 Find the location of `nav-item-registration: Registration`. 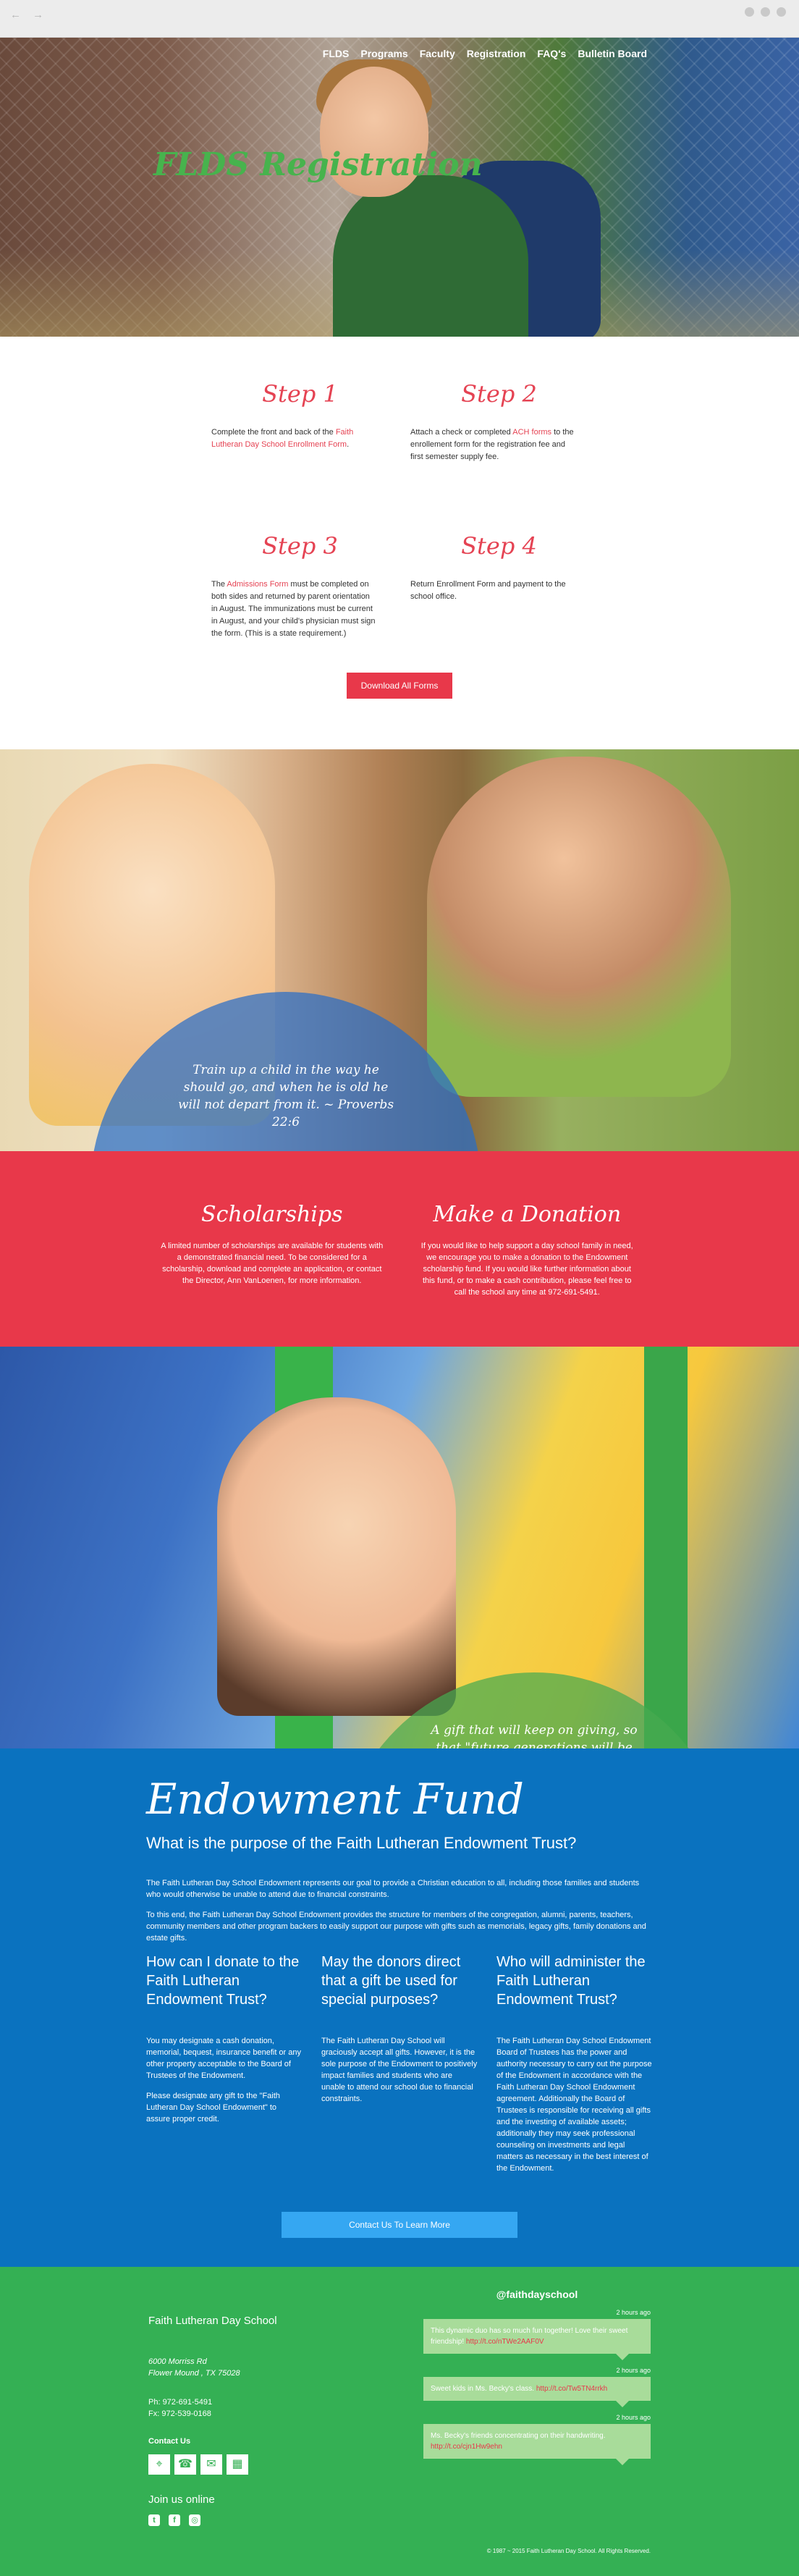

nav-item-registration: Registration is located at coordinates (497, 53).